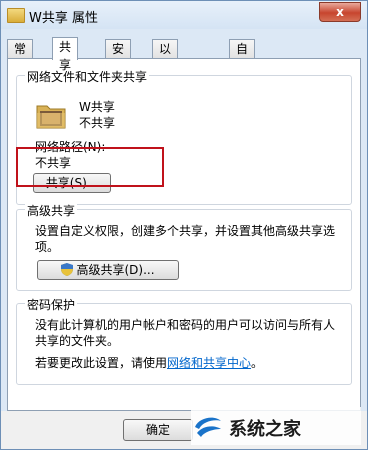  Describe the element at coordinates (97, 123) in the screenshot. I see `folder-share-status: 不共享` at that location.